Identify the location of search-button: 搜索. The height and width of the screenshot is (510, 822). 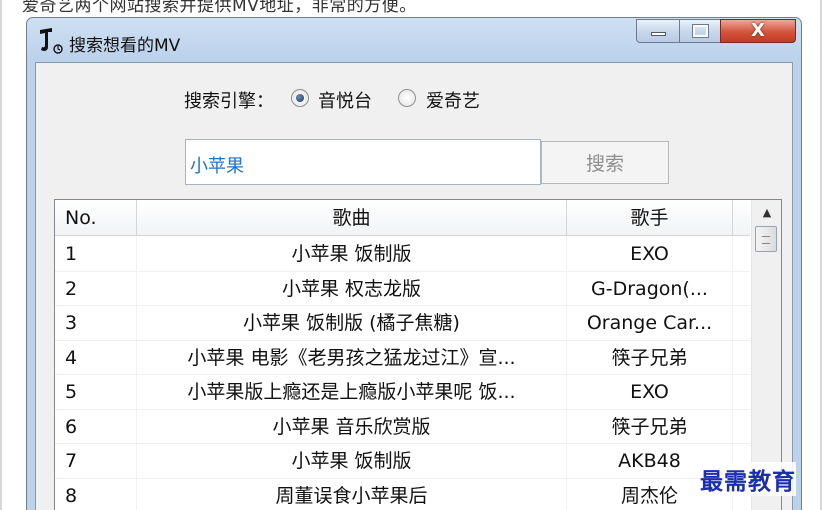
(605, 162).